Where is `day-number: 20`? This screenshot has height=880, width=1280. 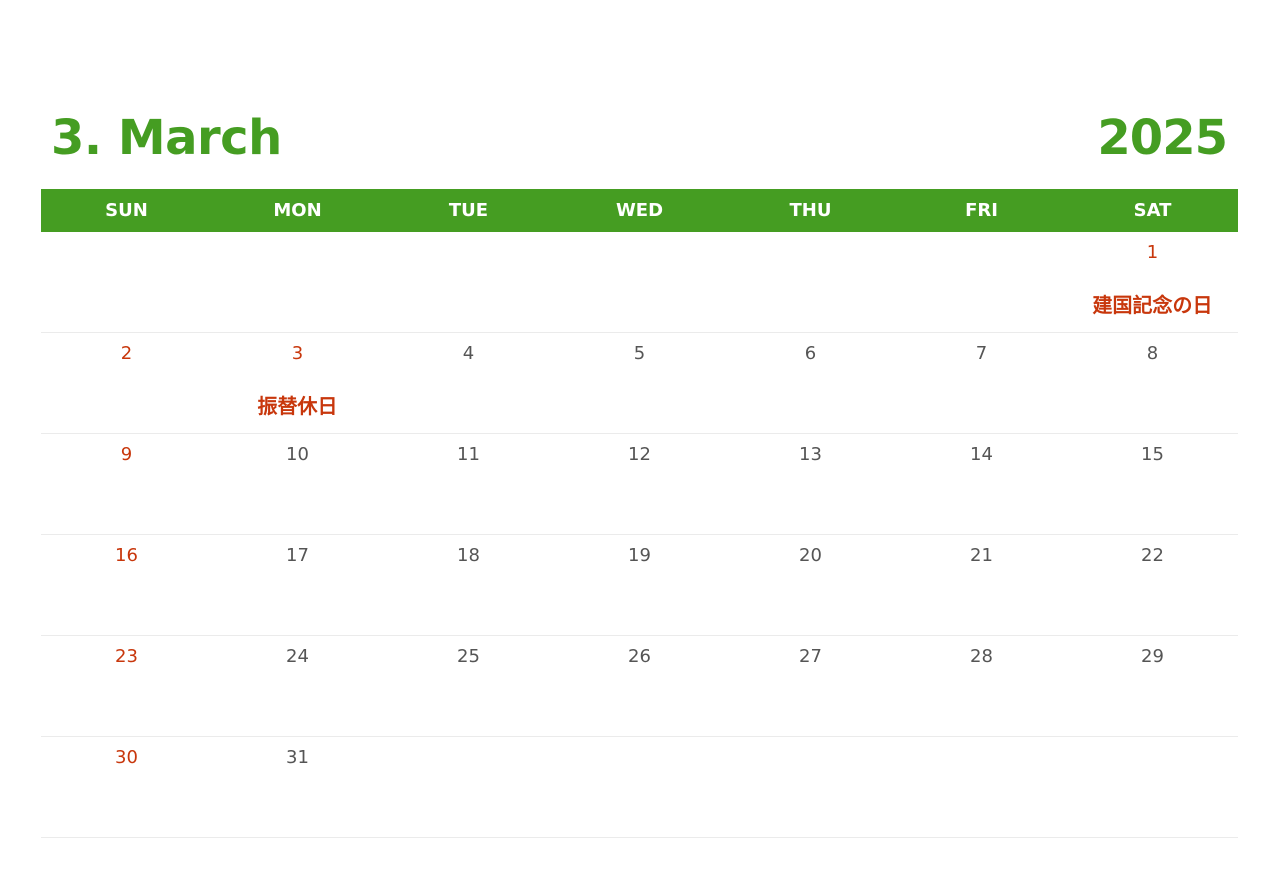
day-number: 20 is located at coordinates (810, 555).